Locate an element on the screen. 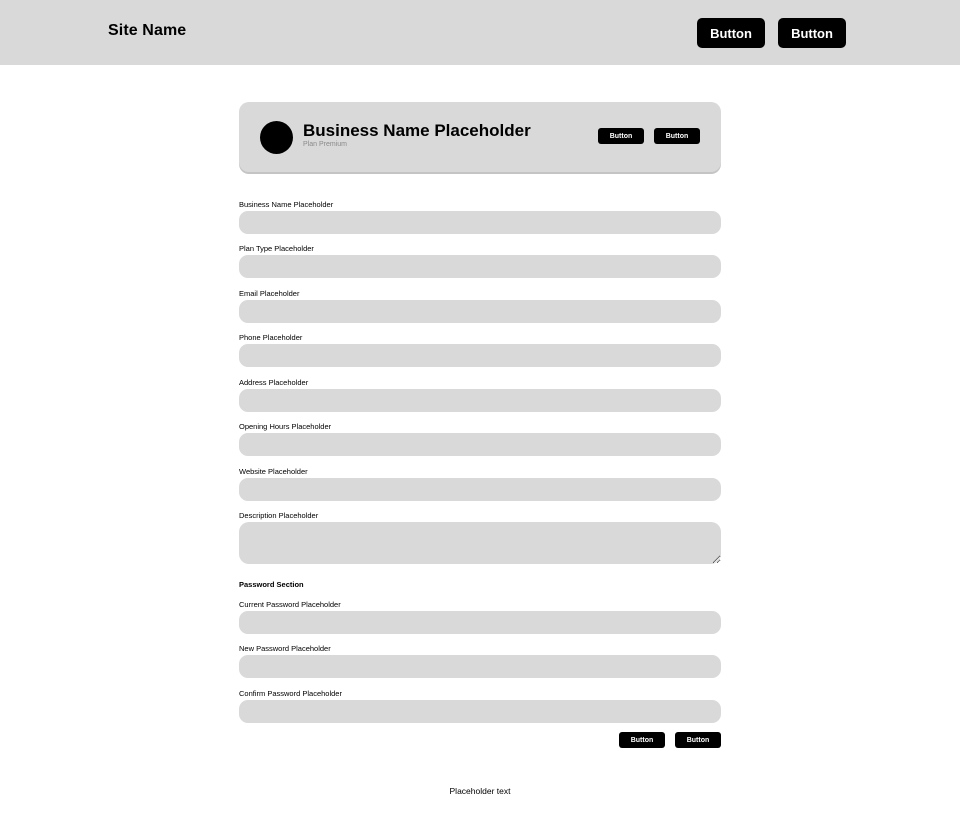 Image resolution: width=960 pixels, height=834 pixels. description-label: Description Placeholder is located at coordinates (279, 515).